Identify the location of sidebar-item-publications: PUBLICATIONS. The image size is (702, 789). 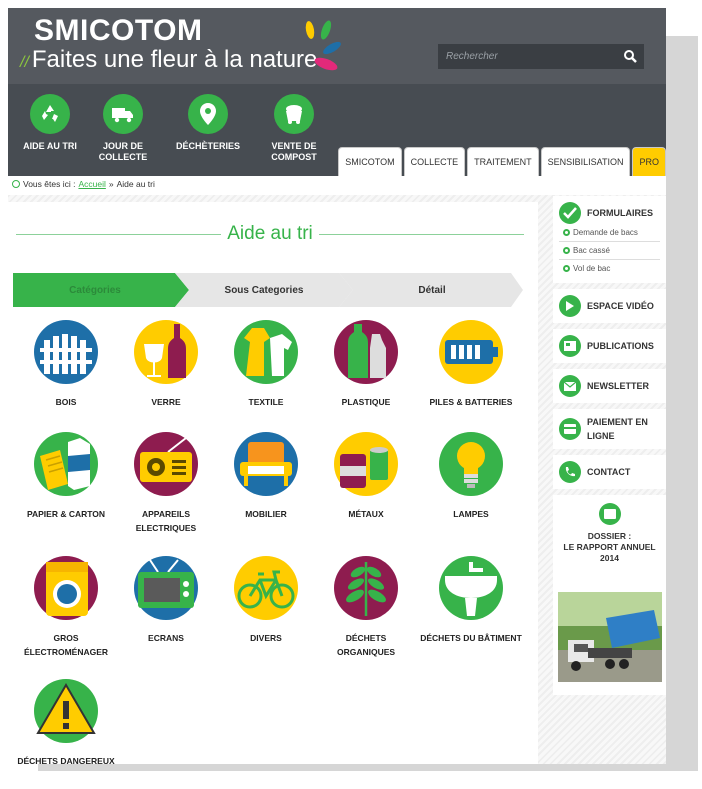
(609, 346).